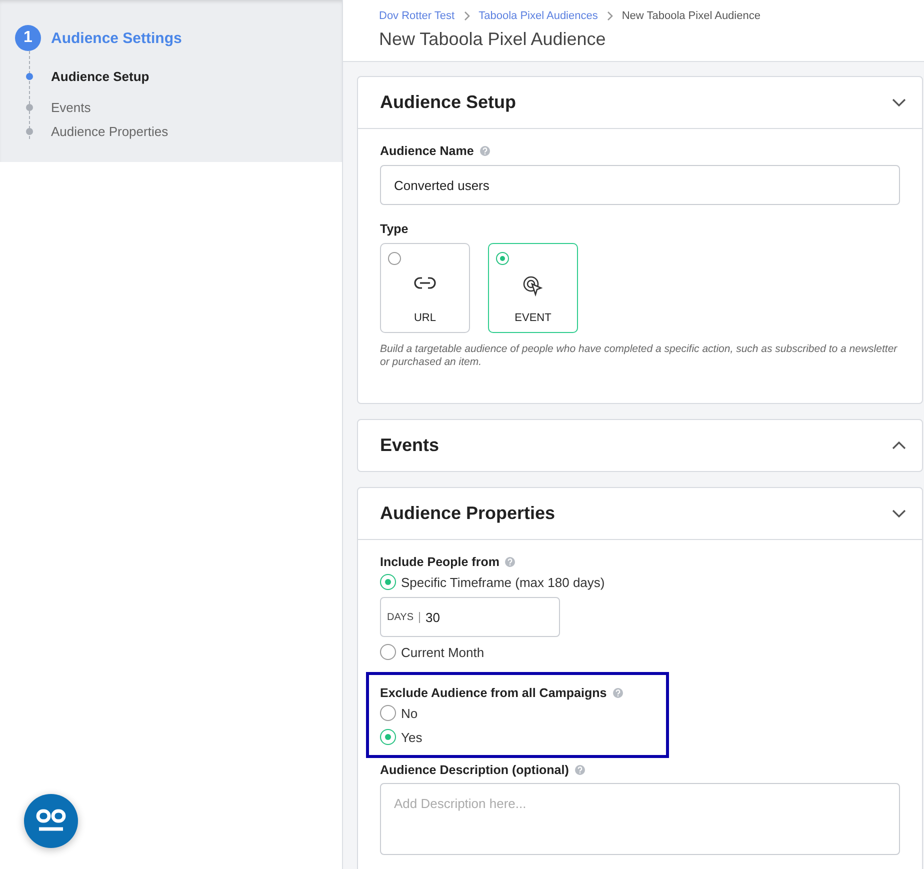  What do you see at coordinates (442, 652) in the screenshot?
I see `radio-label: Current Month` at bounding box center [442, 652].